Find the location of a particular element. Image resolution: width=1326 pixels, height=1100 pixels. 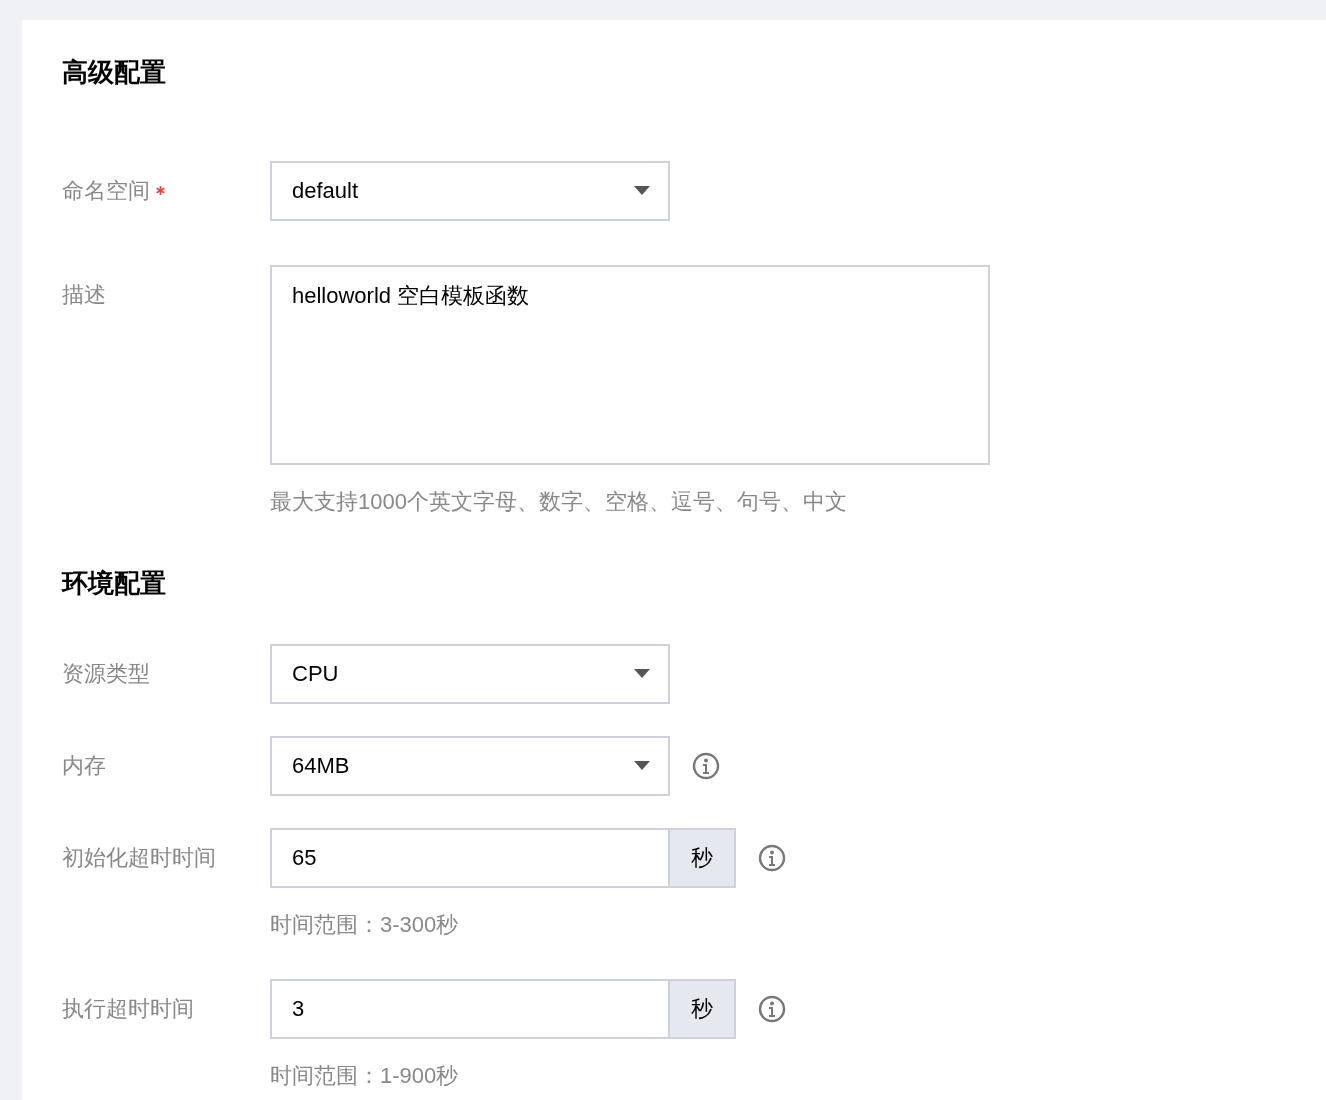

section-title: 环境配置 is located at coordinates (114, 583).